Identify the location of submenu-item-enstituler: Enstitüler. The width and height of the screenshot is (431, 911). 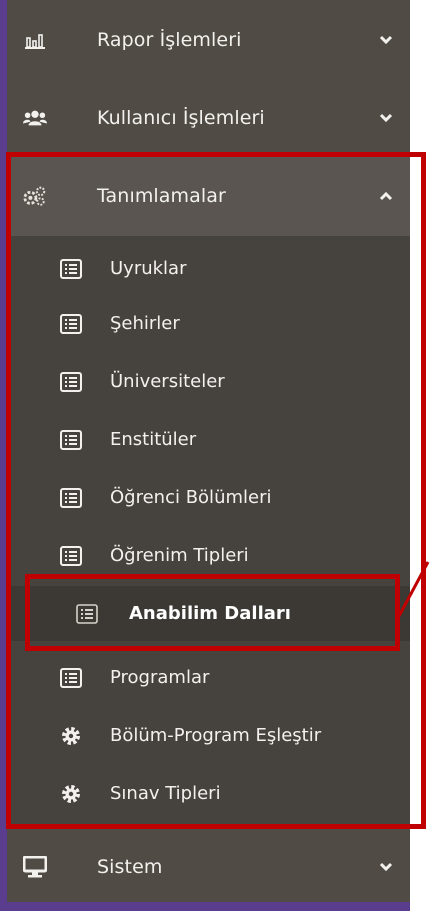
(208, 439).